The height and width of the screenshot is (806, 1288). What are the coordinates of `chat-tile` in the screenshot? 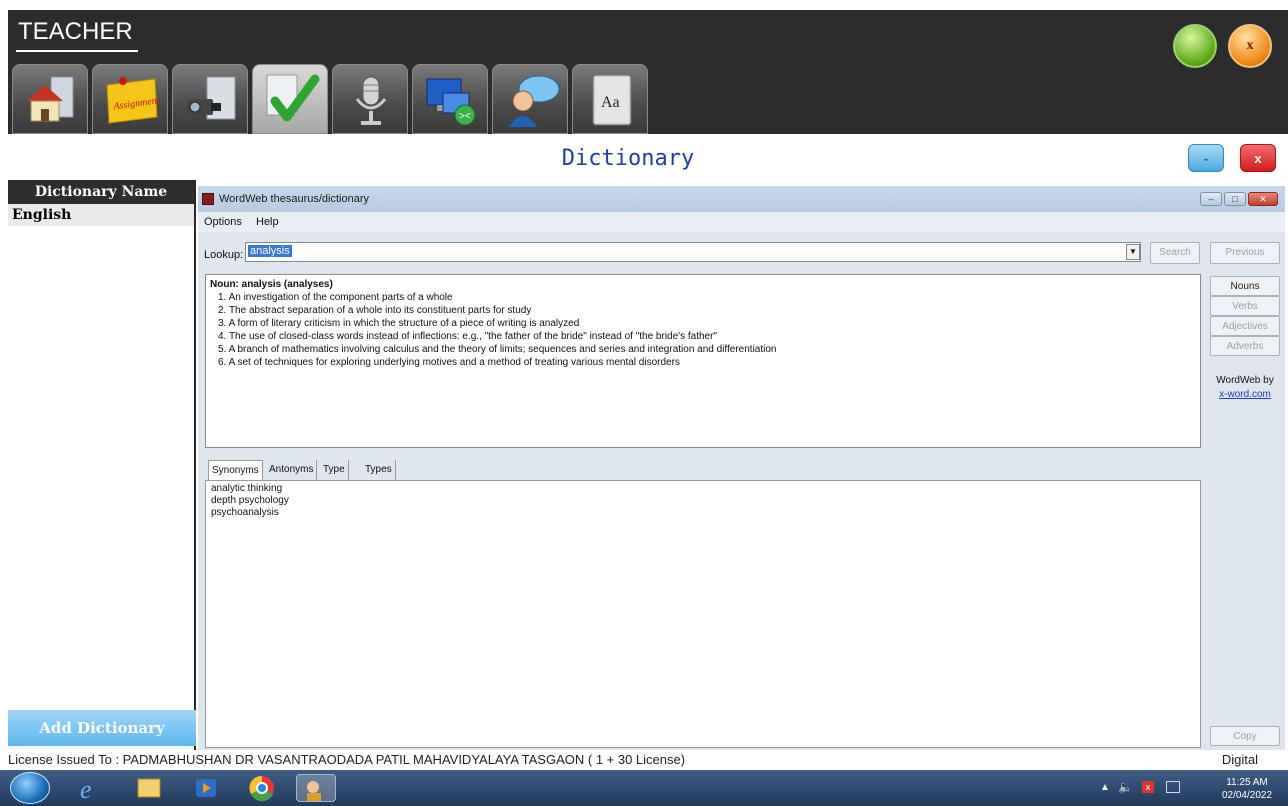 It's located at (530, 99).